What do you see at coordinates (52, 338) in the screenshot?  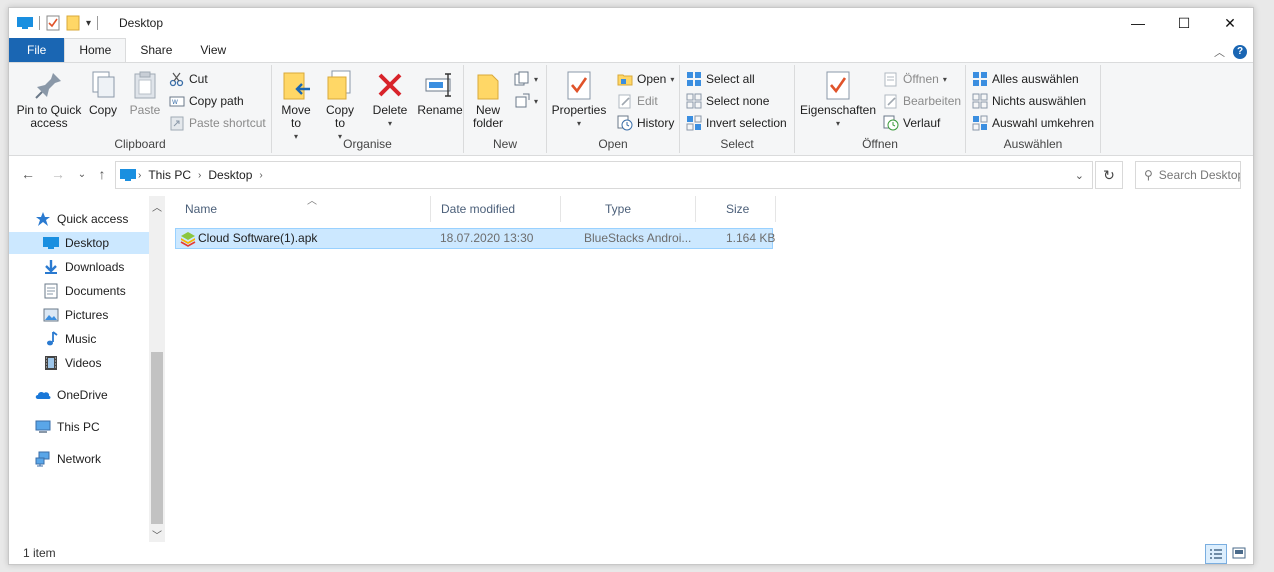 I see `music-note-icon` at bounding box center [52, 338].